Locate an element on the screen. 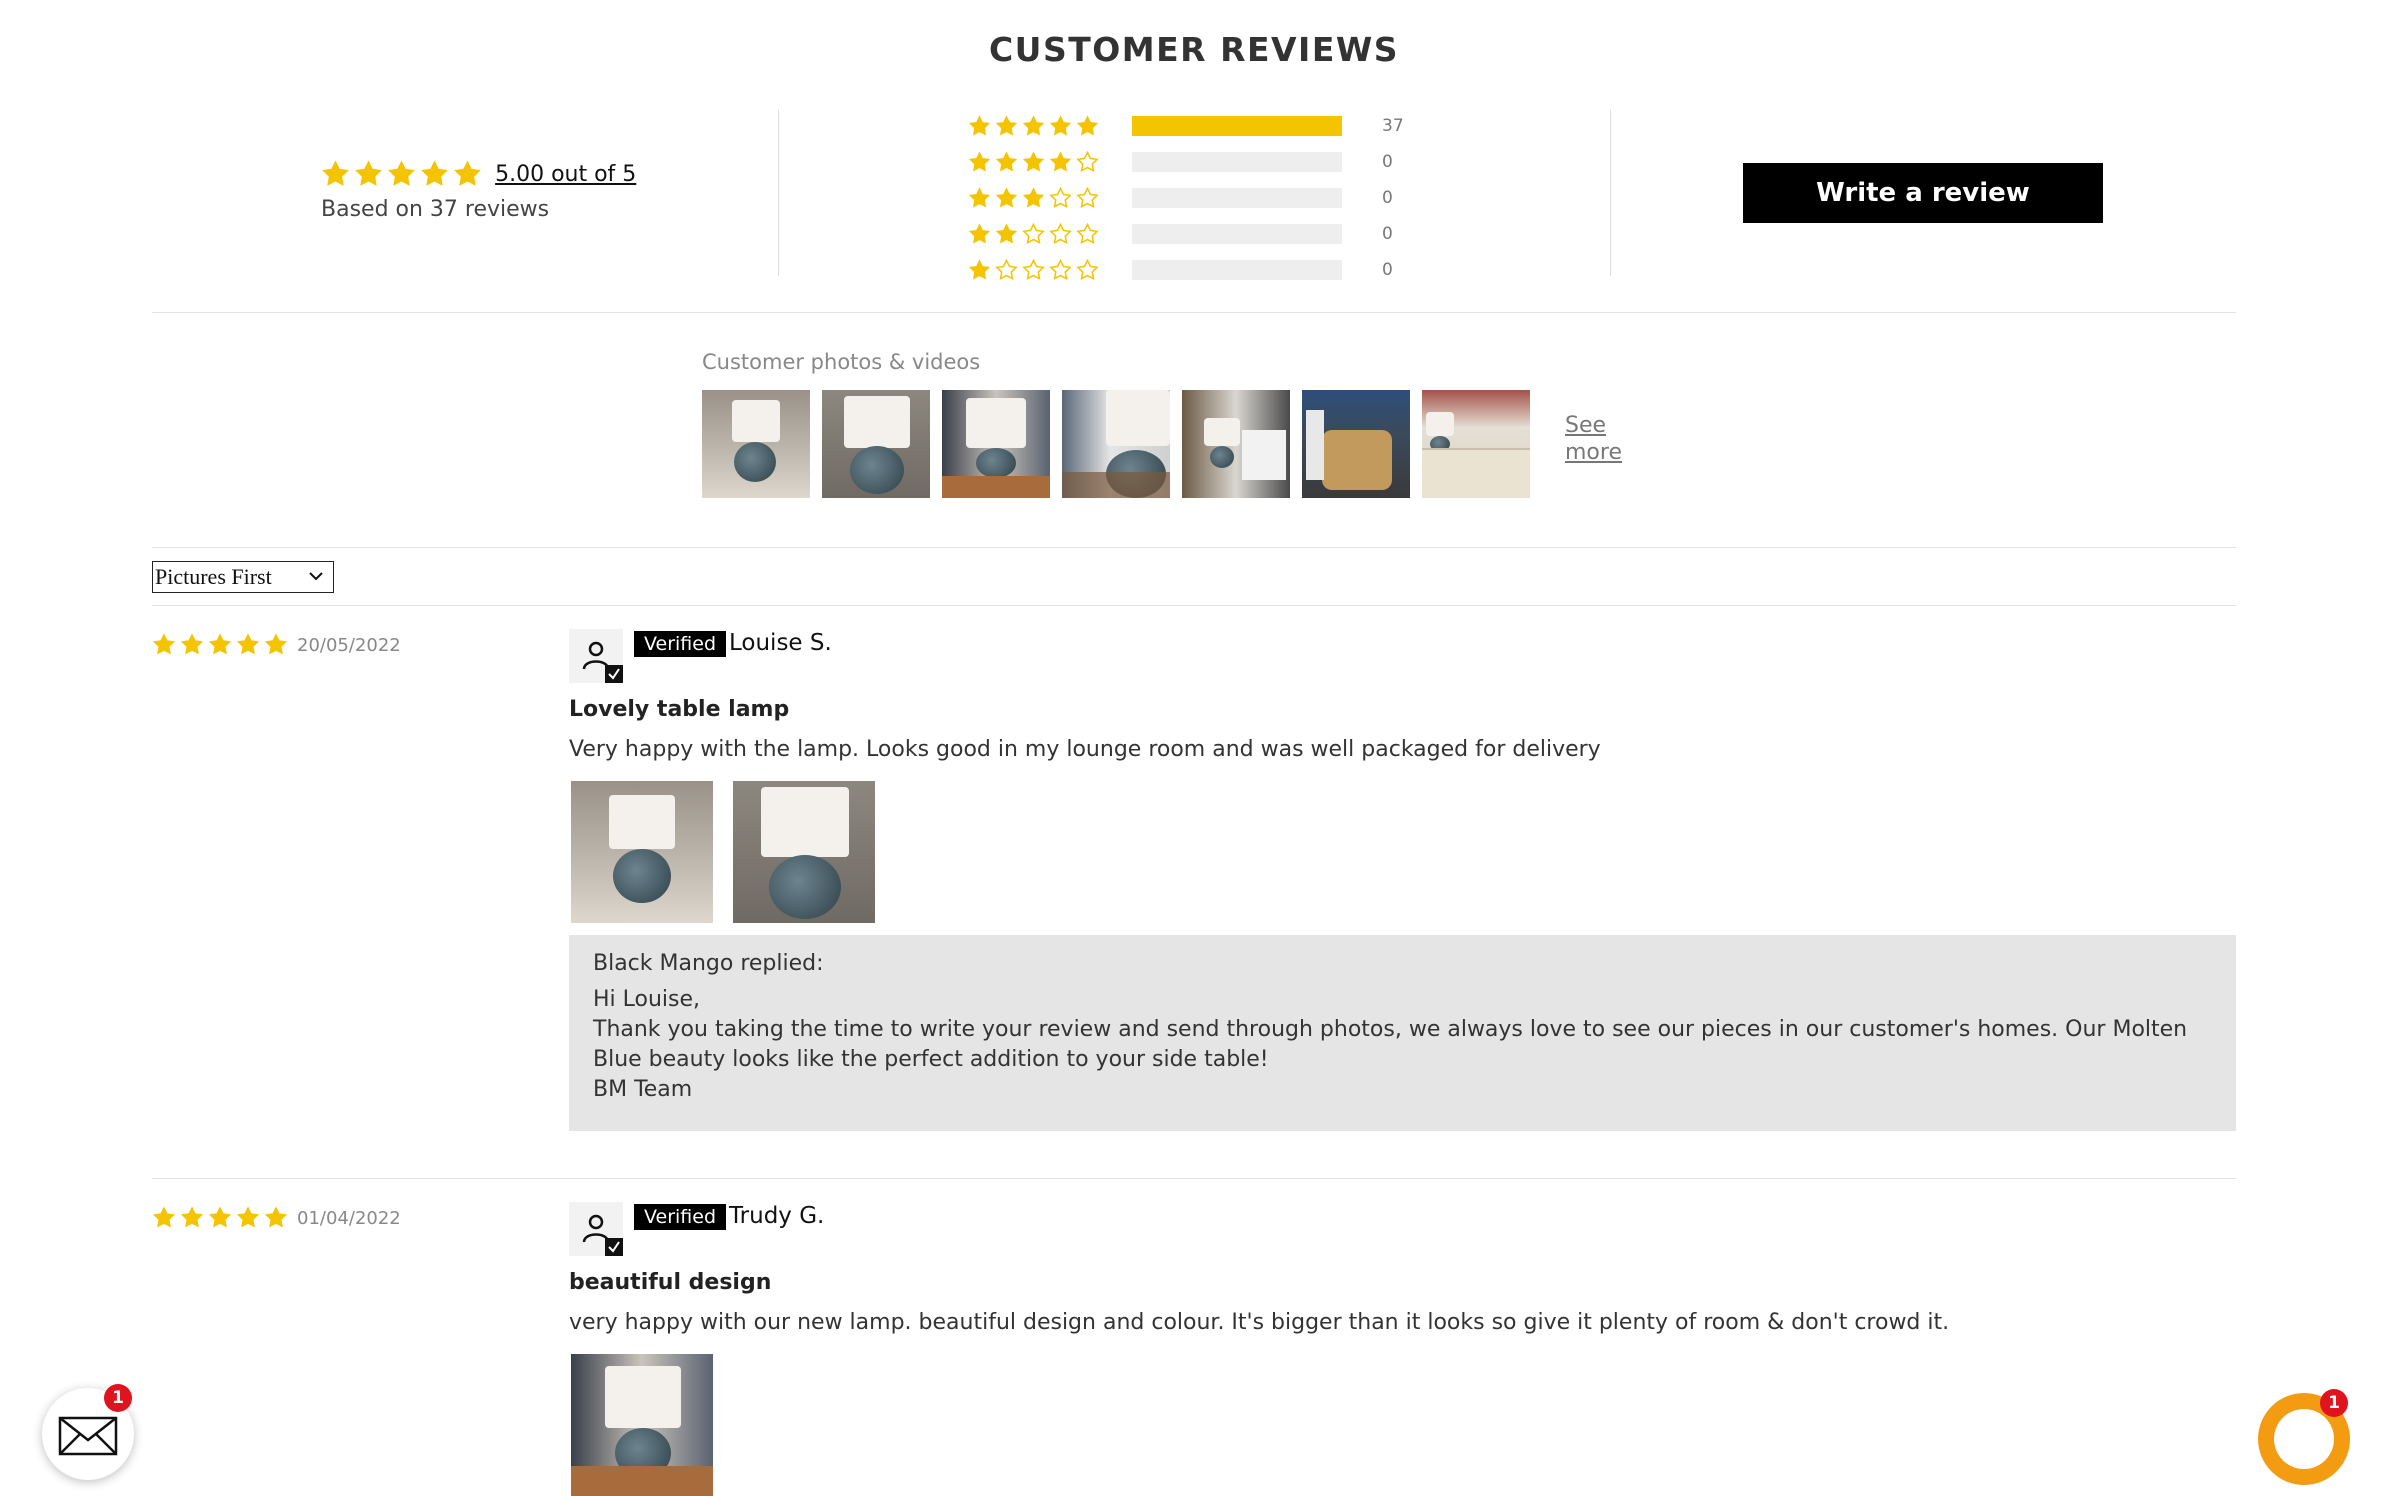 The width and height of the screenshot is (2388, 1496). sort-select: Pictures First is located at coordinates (243, 577).